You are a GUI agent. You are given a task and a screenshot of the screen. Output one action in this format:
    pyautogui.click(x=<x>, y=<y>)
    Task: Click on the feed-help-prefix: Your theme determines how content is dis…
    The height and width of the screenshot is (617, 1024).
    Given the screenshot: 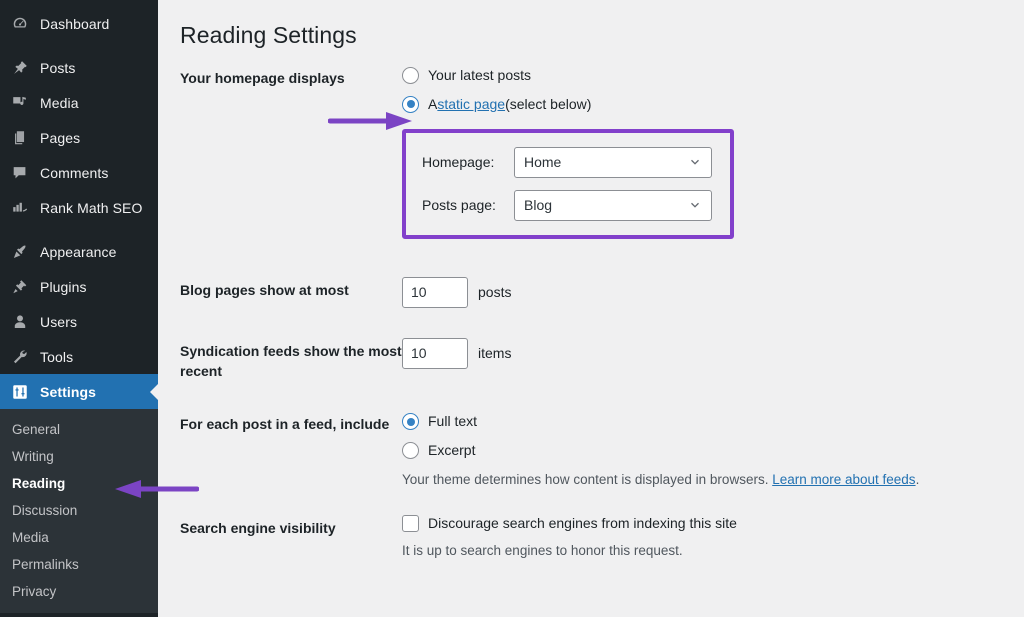 What is the action you would take?
    pyautogui.click(x=587, y=480)
    